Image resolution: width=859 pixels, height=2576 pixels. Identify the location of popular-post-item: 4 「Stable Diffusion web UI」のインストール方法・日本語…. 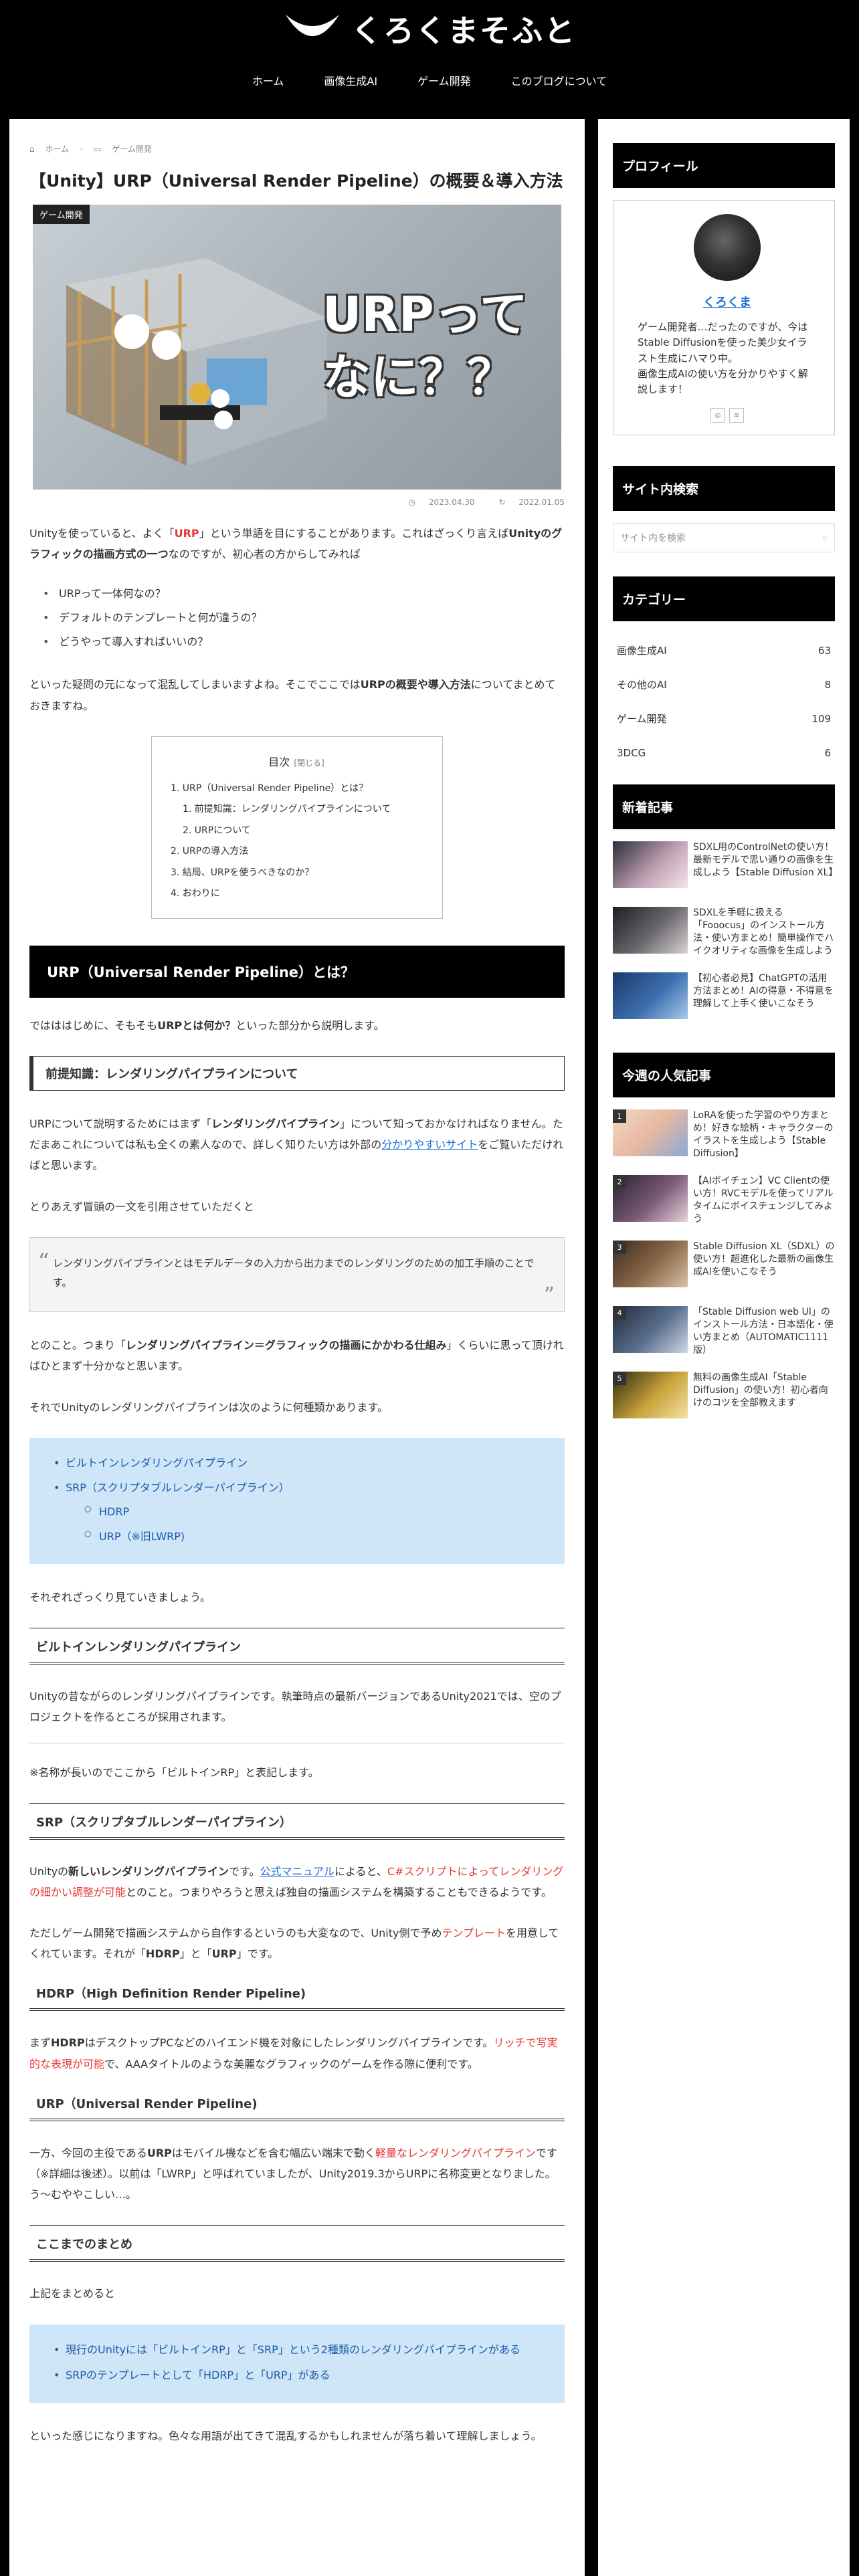
(724, 1335).